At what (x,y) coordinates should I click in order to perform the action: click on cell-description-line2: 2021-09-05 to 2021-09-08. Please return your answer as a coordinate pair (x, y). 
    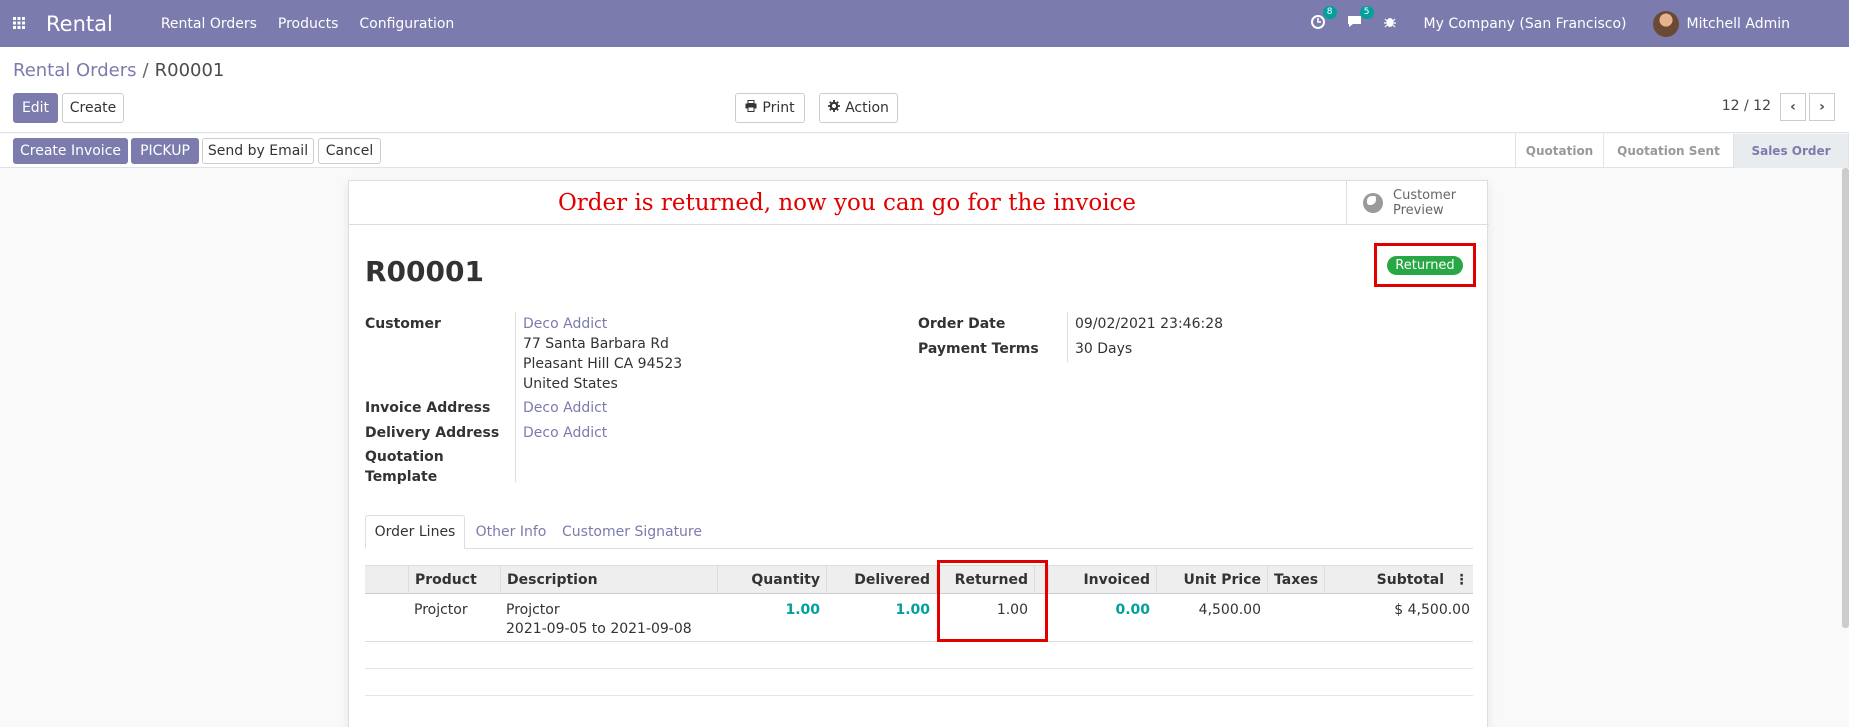
    Looking at the image, I should click on (599, 629).